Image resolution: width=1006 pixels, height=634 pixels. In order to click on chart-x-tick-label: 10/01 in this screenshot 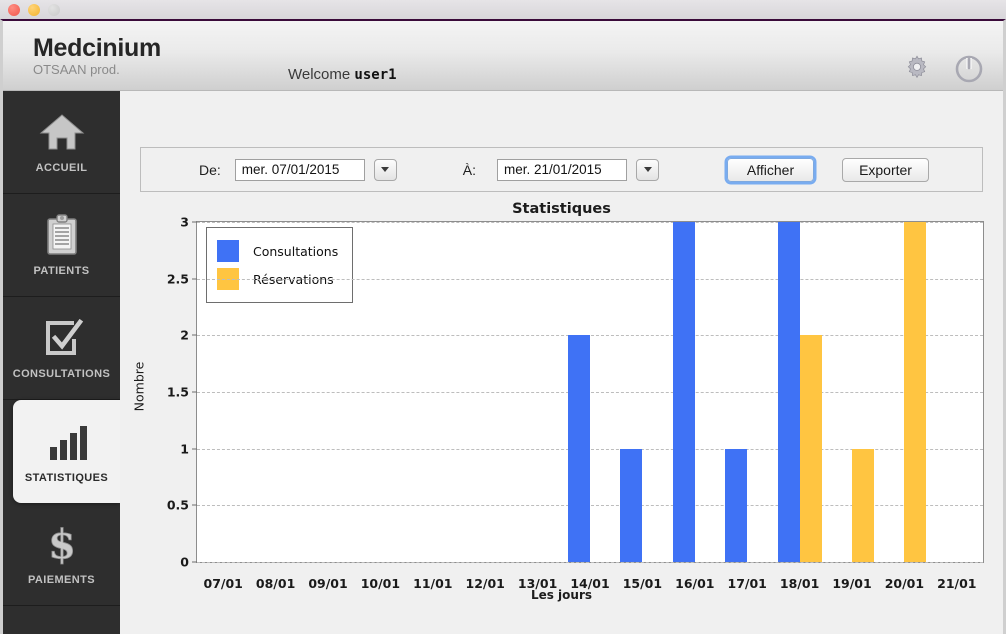, I will do `click(380, 583)`.